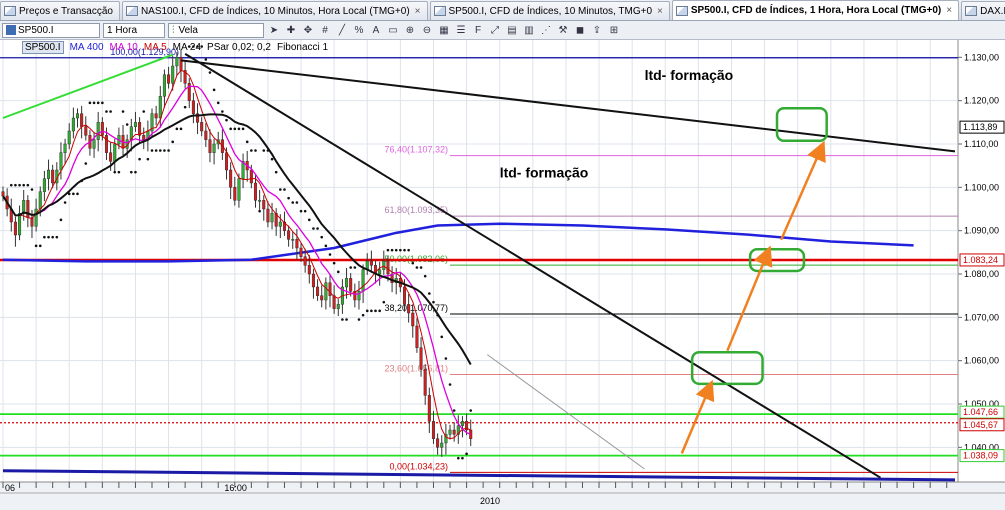 The width and height of the screenshot is (1005, 510). I want to click on fit-icon: ⤢, so click(495, 30).